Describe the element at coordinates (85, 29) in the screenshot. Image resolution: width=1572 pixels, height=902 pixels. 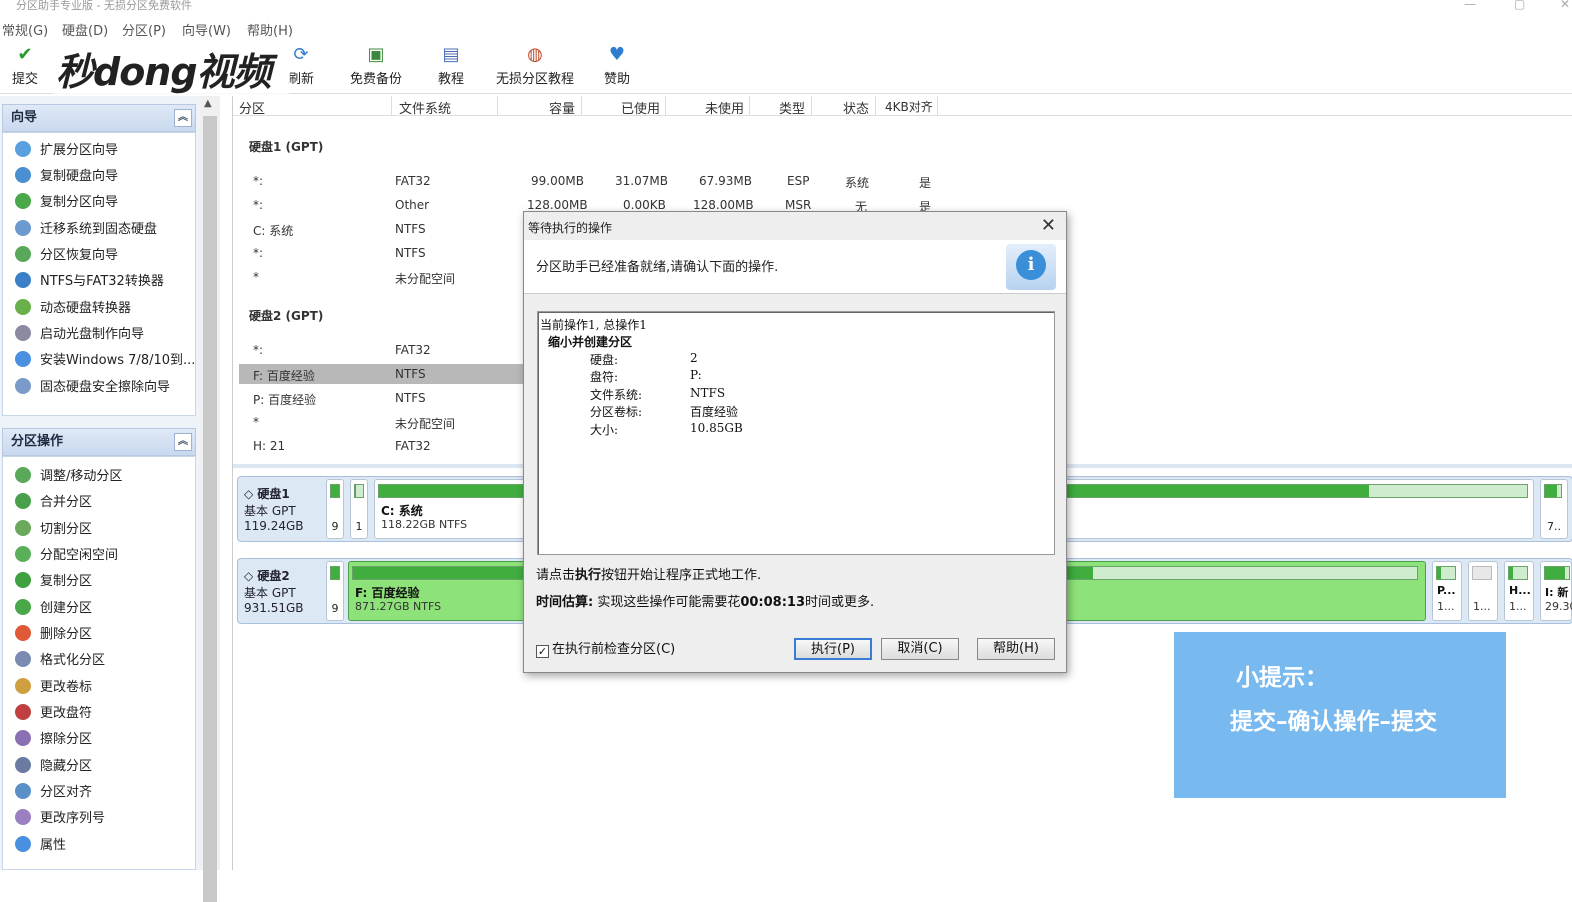
I see `menu-disk: 硬盘(D)` at that location.